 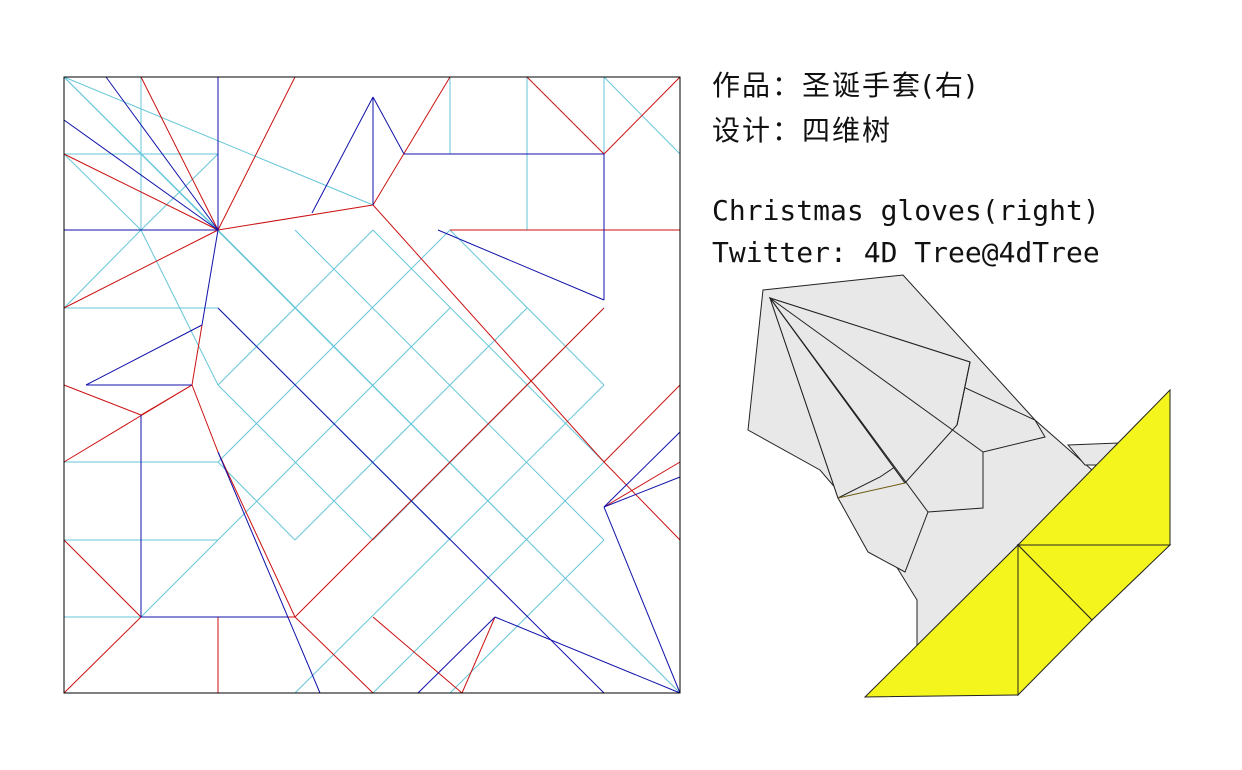 I want to click on work-title: 作品：圣诞手套(右), so click(x=845, y=85).